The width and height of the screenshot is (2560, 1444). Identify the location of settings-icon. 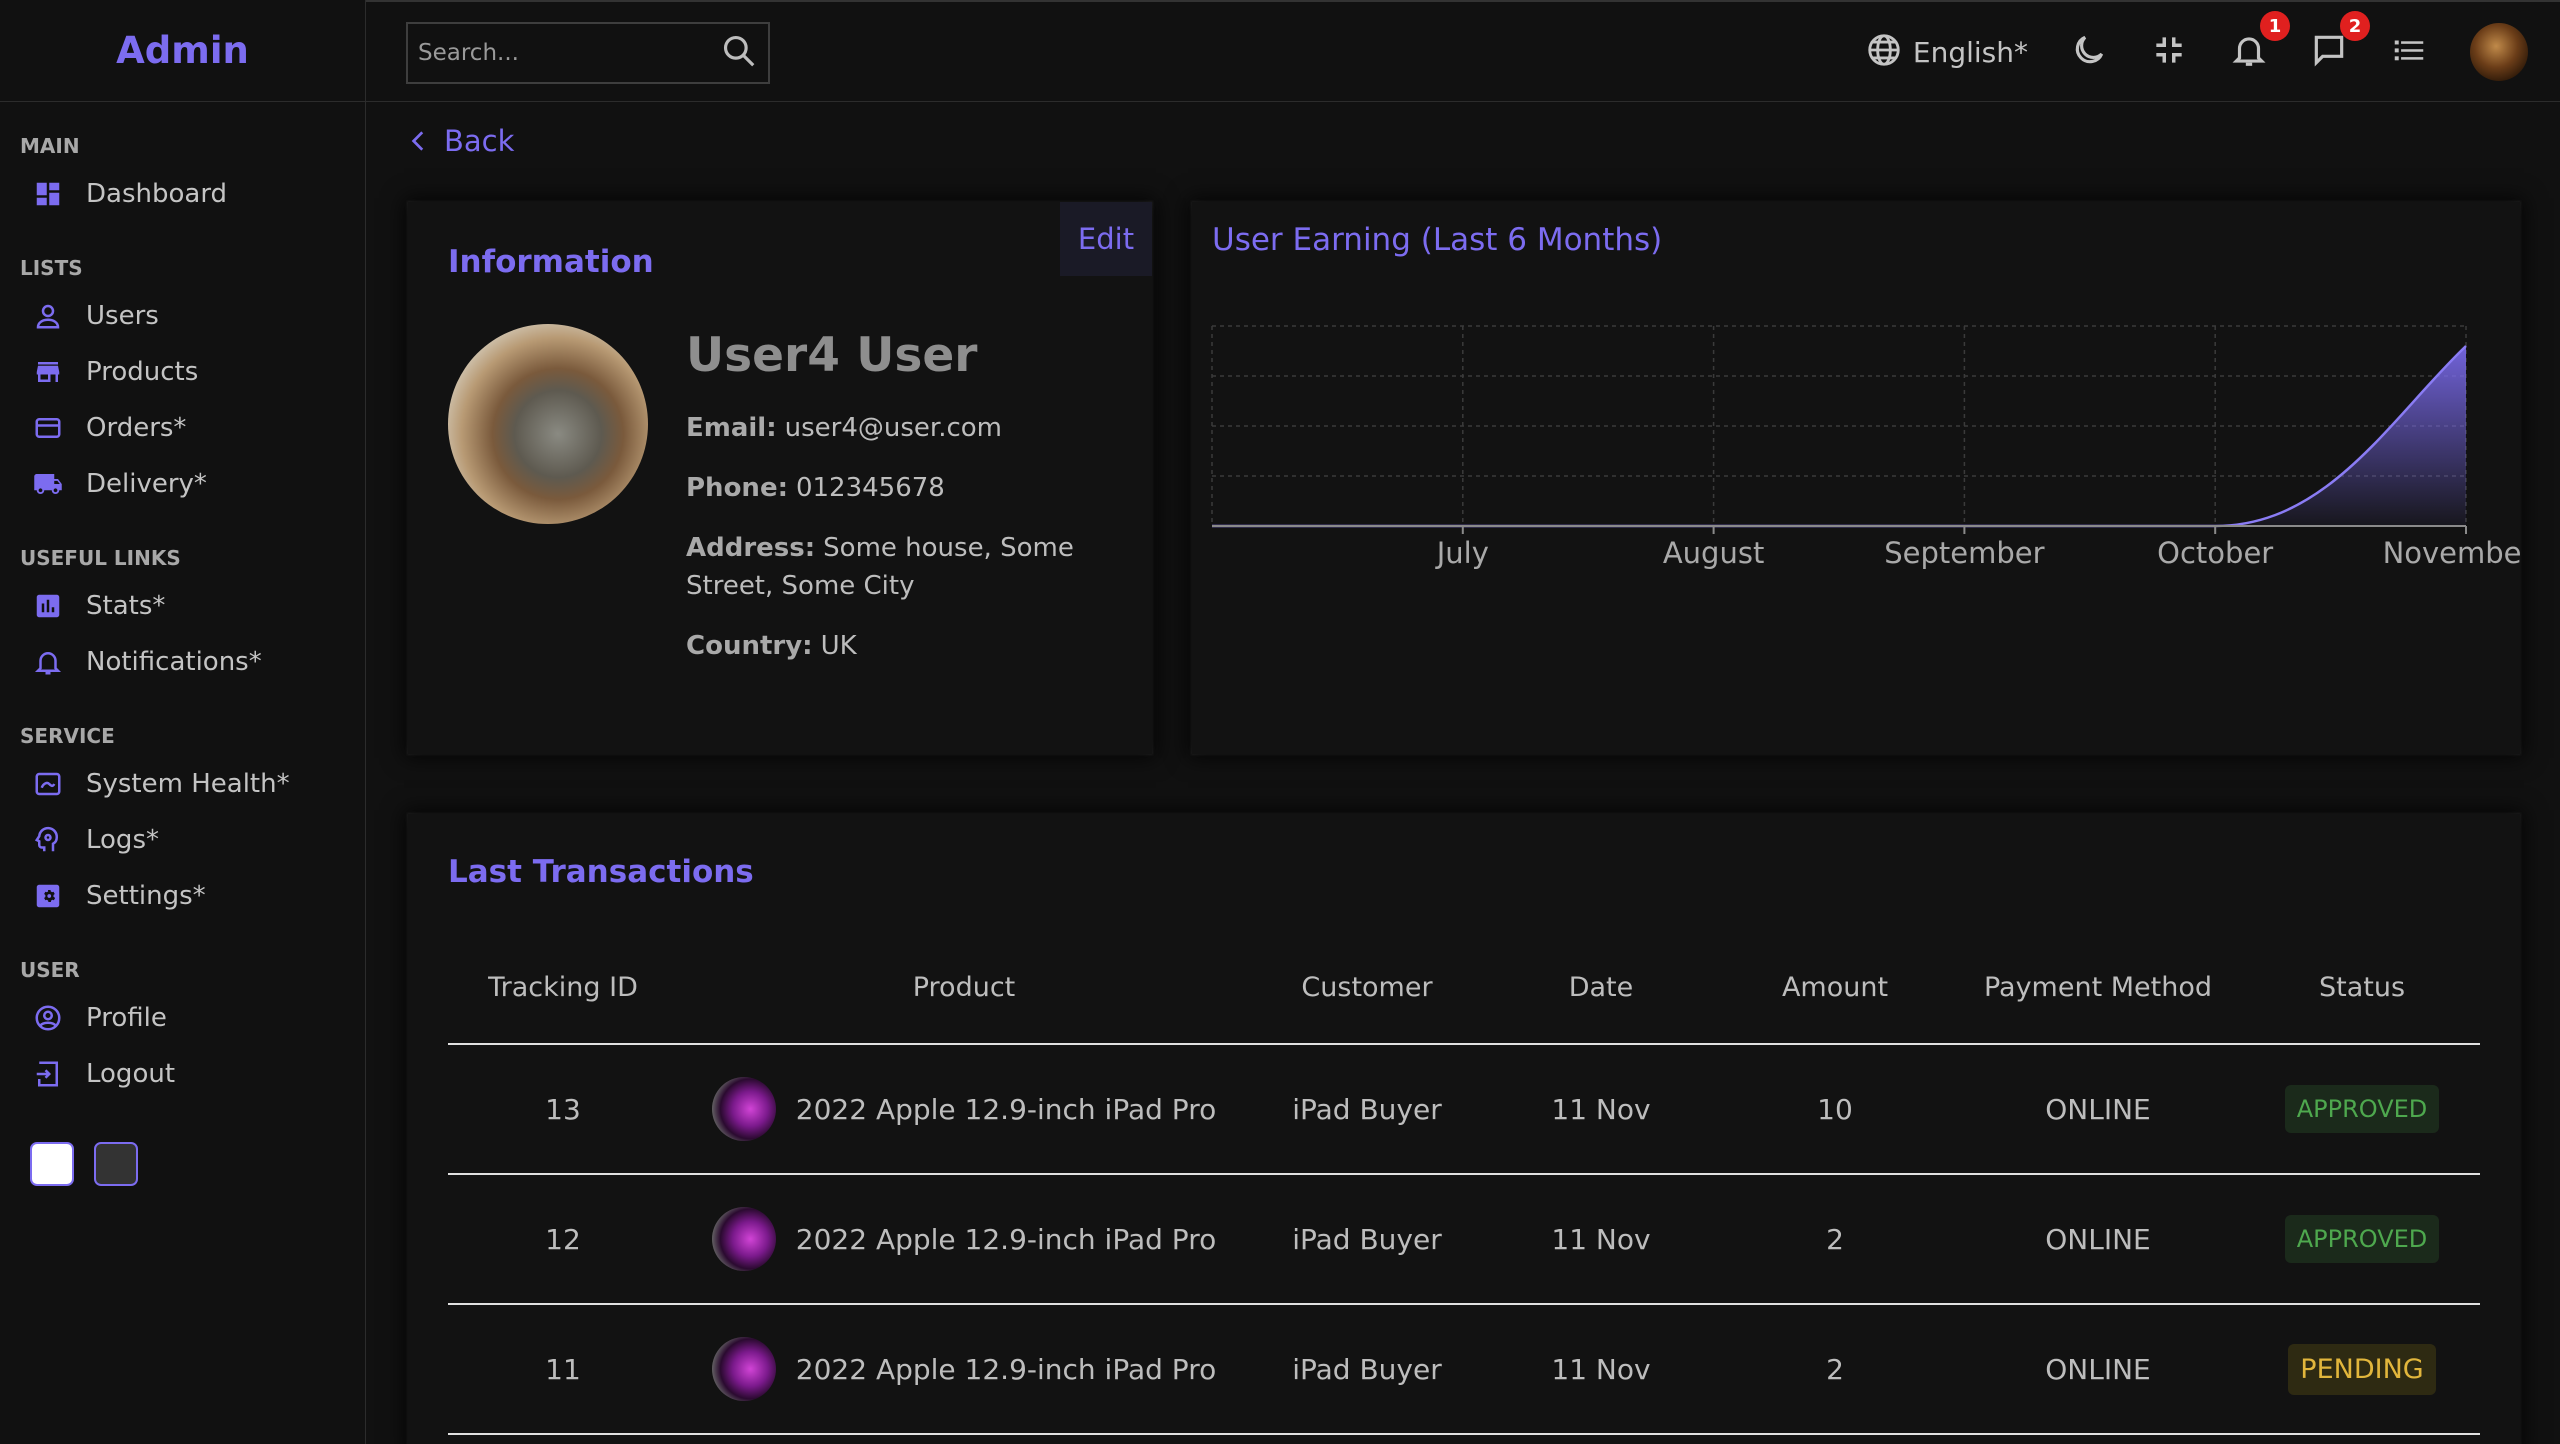
(48, 896).